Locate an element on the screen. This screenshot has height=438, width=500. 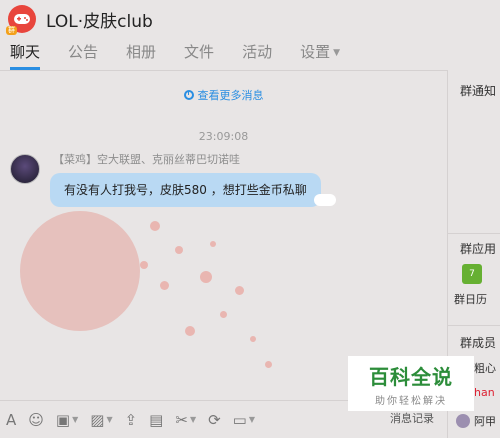
sender-avatar is located at coordinates (25, 169).